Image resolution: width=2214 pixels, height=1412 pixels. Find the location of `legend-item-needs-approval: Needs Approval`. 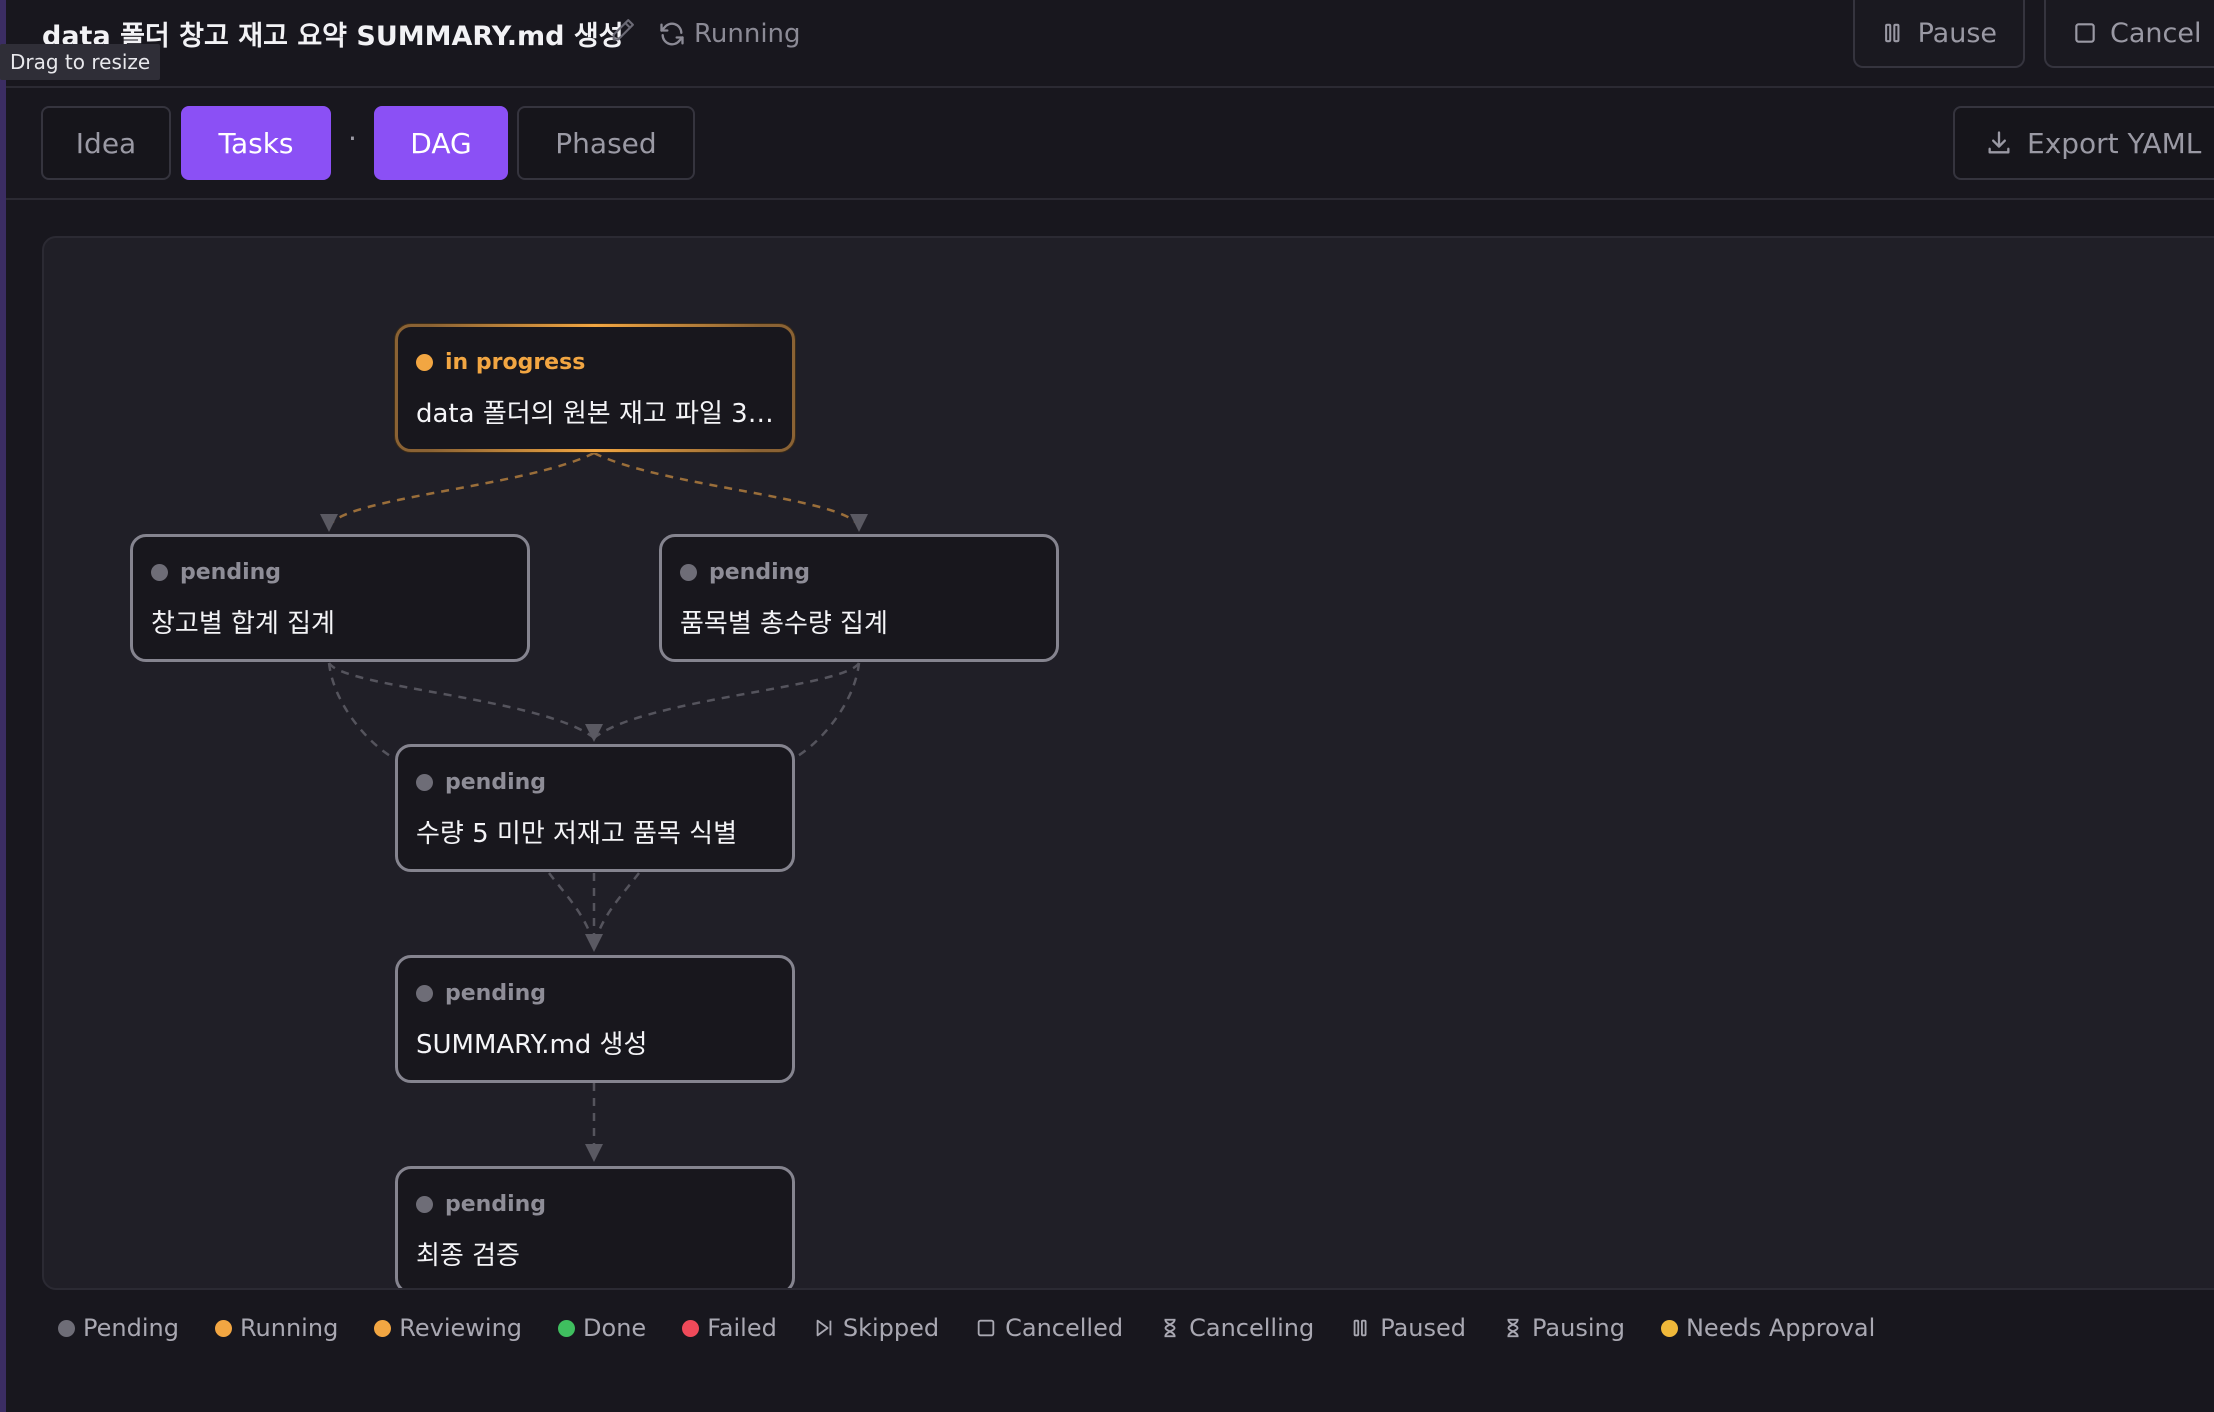

legend-item-needs-approval: Needs Approval is located at coordinates (1767, 1328).